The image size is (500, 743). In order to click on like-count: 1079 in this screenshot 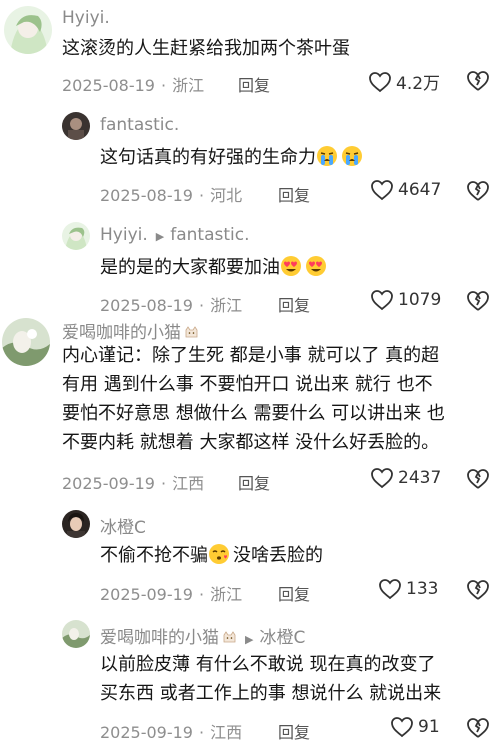, I will do `click(420, 300)`.